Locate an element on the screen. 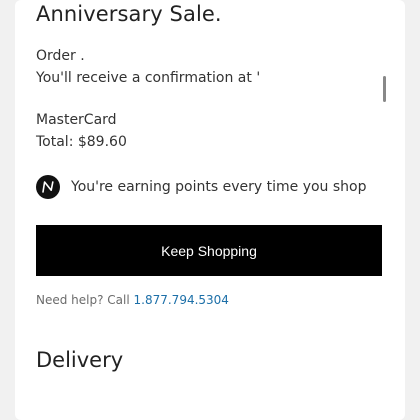  help-line: Need help? Call 1.877.794.5304 is located at coordinates (132, 300).